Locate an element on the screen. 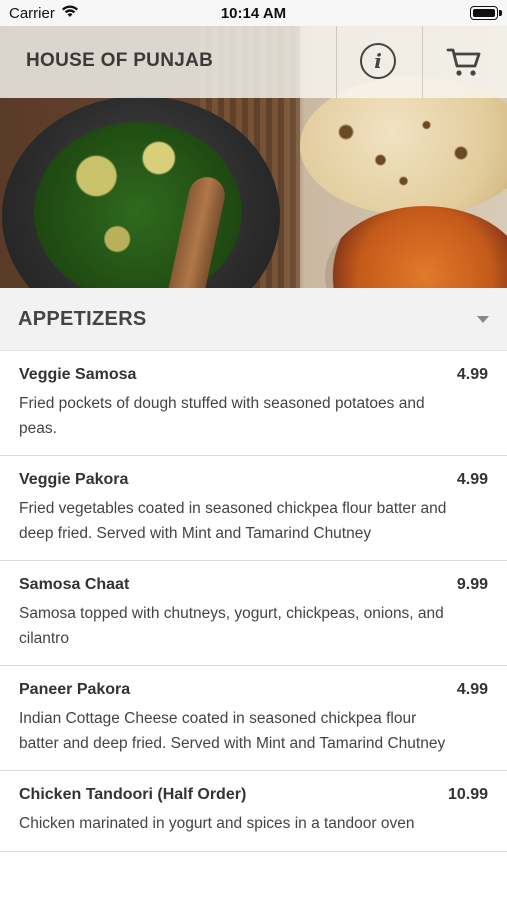 This screenshot has width=507, height=900. info-icon: i is located at coordinates (378, 61).